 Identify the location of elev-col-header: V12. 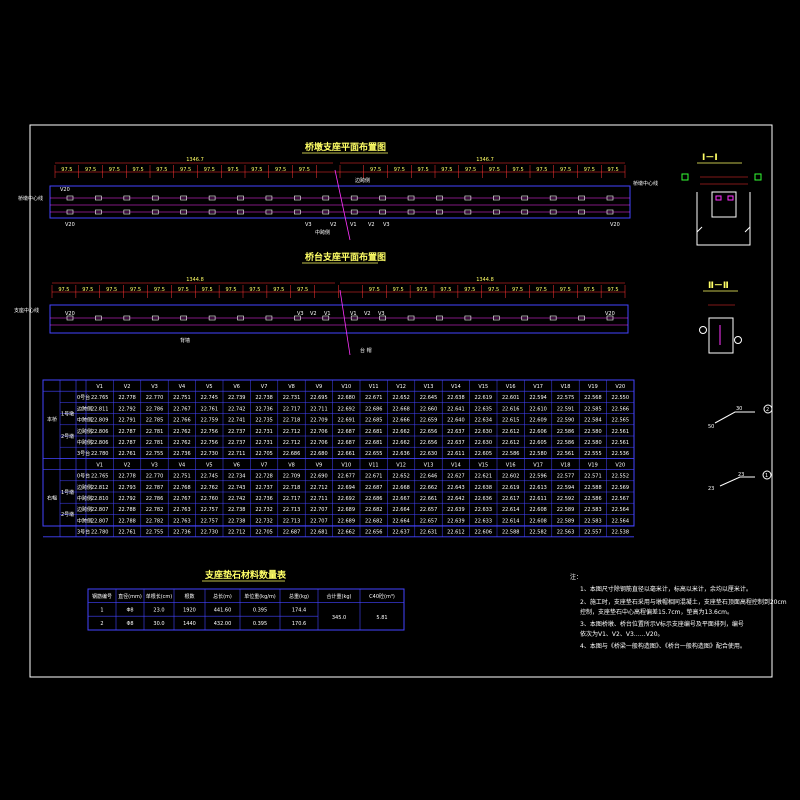
(401, 387).